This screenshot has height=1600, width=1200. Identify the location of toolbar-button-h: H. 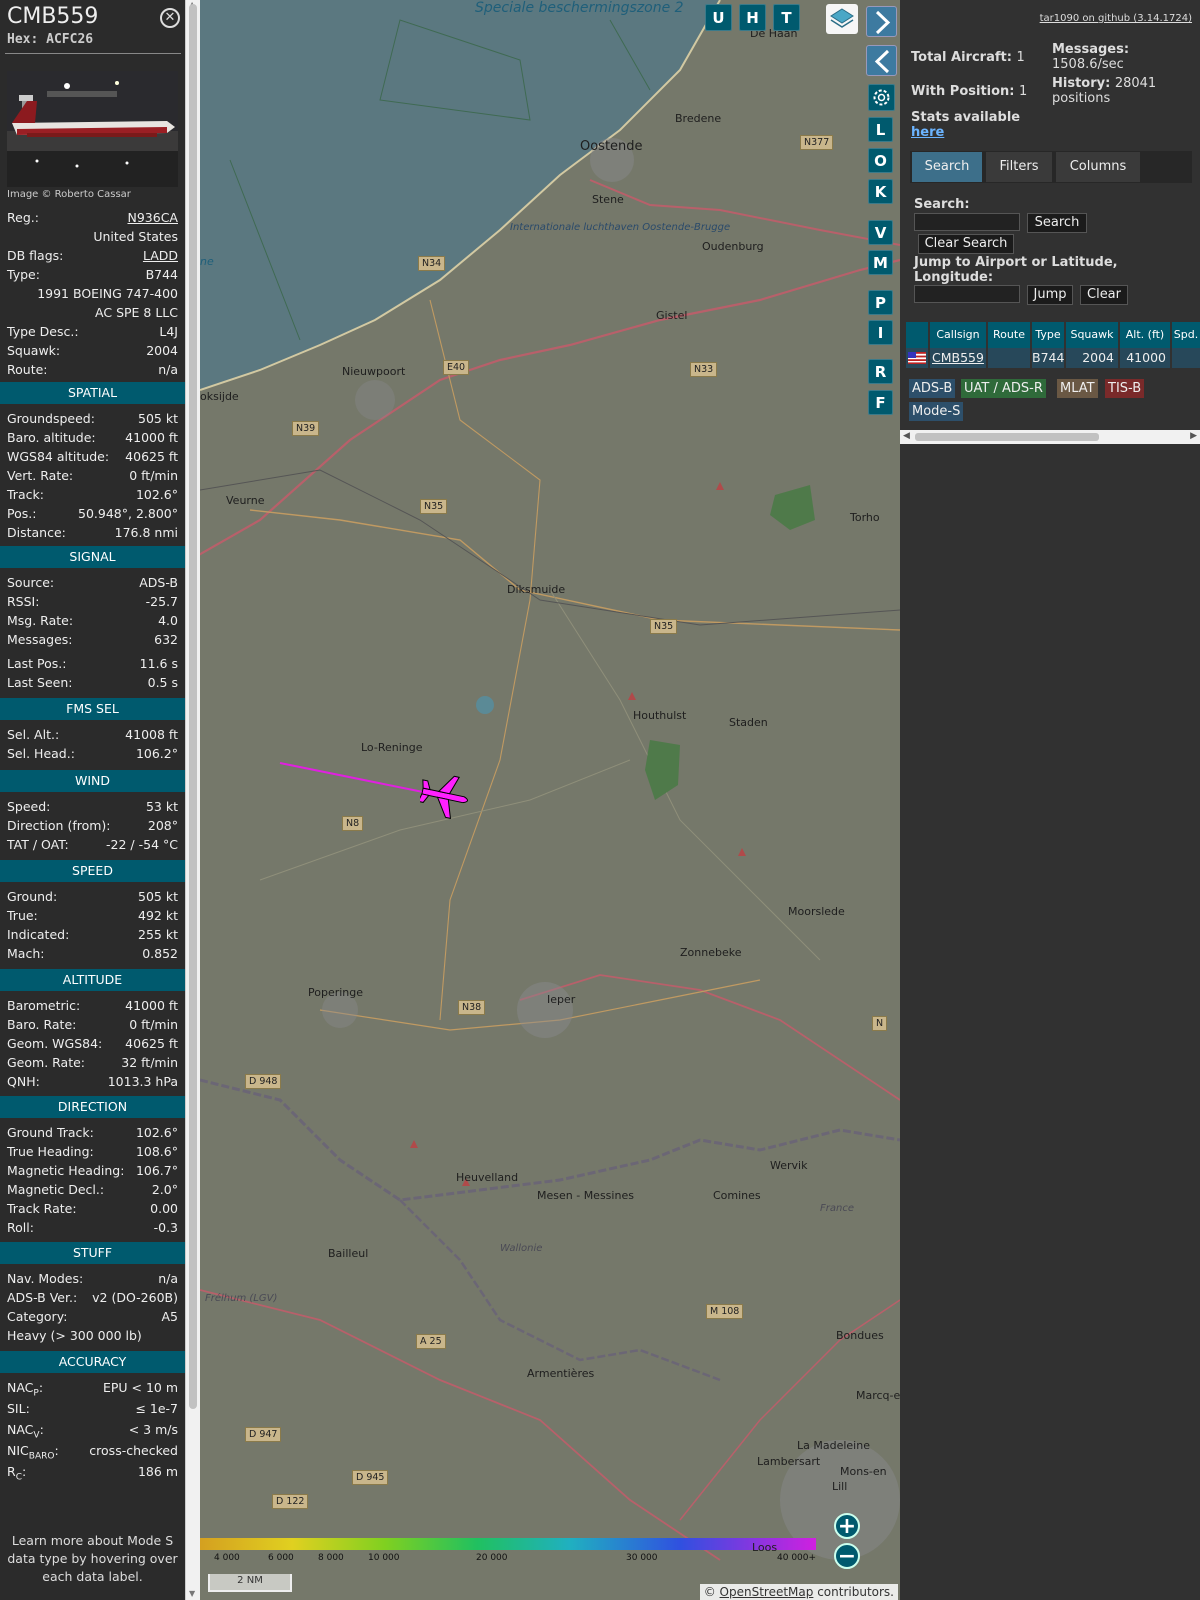
(752, 17).